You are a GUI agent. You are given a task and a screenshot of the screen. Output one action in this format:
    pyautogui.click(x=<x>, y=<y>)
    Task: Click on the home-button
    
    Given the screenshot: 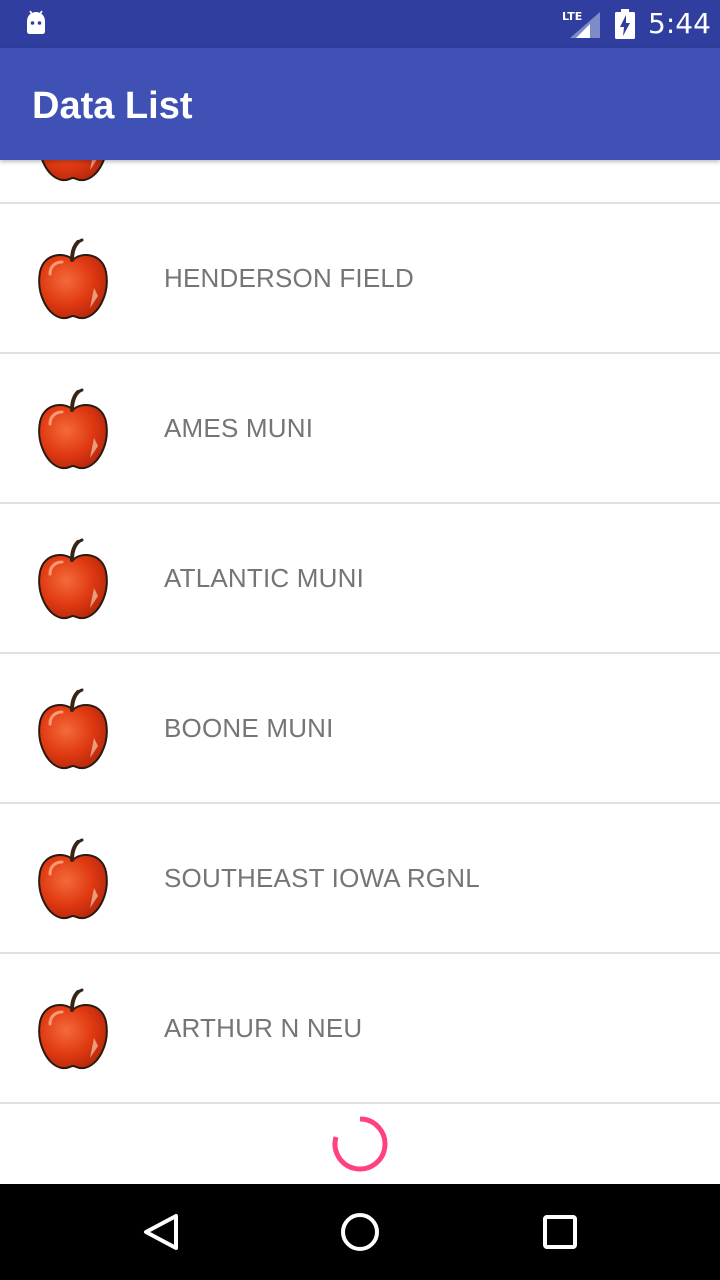 What is the action you would take?
    pyautogui.click(x=360, y=1232)
    